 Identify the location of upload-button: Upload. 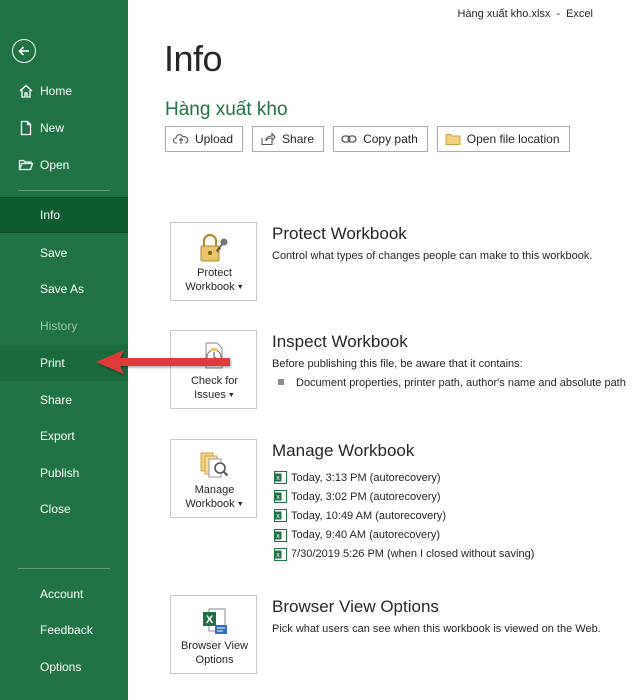
(204, 139).